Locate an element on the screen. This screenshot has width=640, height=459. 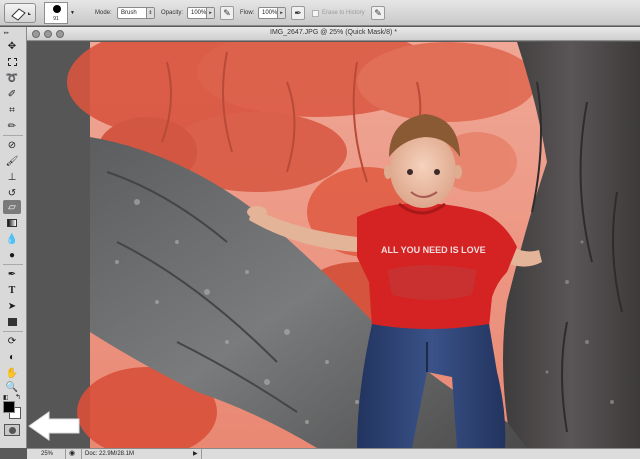
shape-tool is located at coordinates (12, 322).